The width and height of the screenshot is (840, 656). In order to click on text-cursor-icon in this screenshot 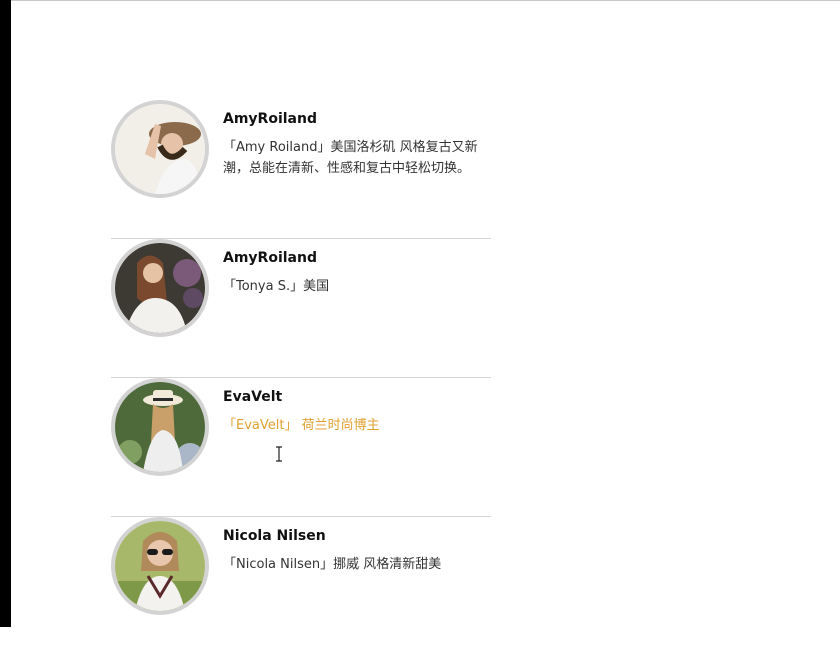, I will do `click(279, 454)`.